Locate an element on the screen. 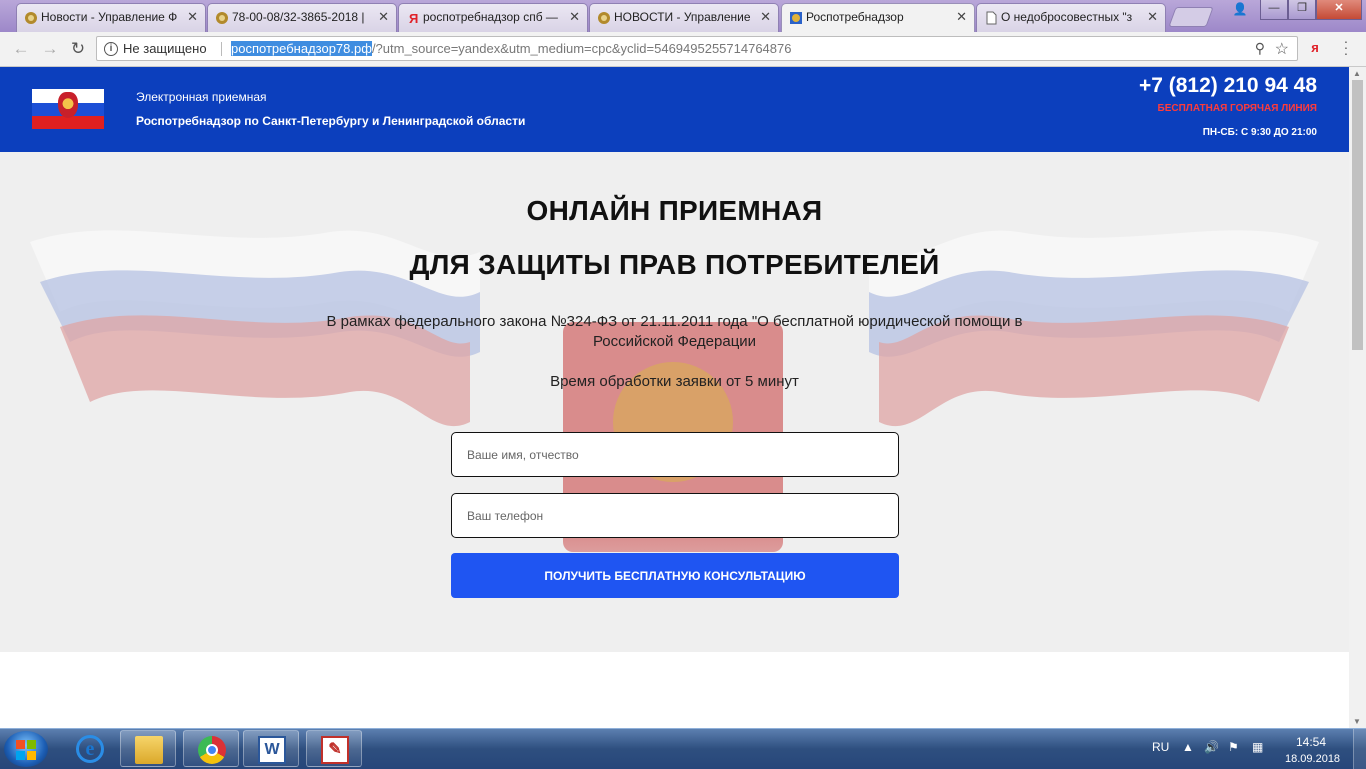  phone-input is located at coordinates (675, 515).